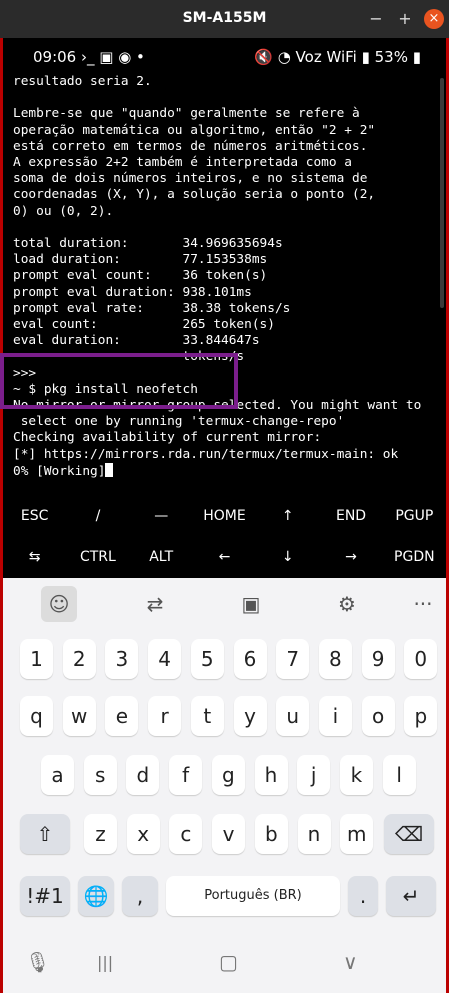 Image resolution: width=449 pixels, height=993 pixels. Describe the element at coordinates (363, 896) in the screenshot. I see `period-key: .` at that location.